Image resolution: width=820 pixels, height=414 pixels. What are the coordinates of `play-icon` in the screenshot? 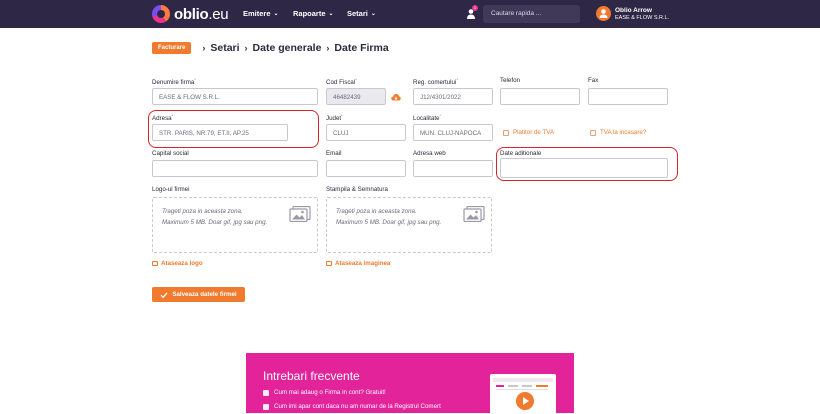 It's located at (525, 401).